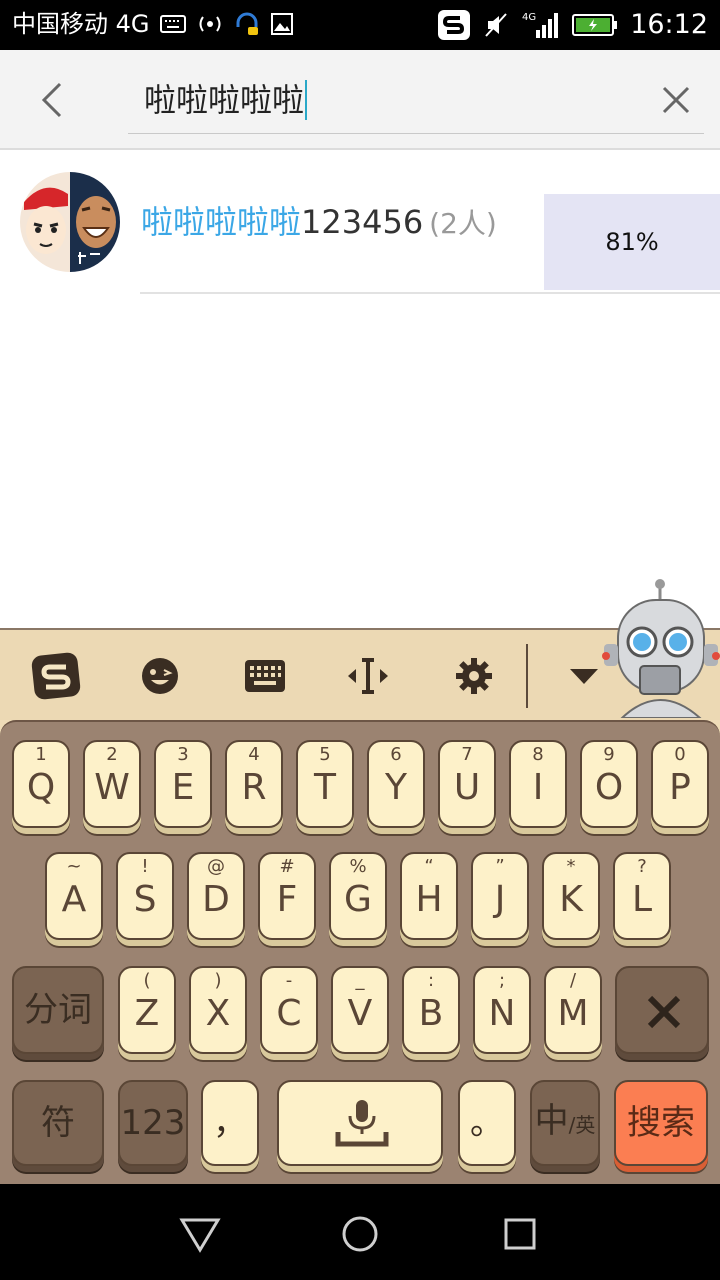  What do you see at coordinates (571, 866) in the screenshot?
I see `key-secondary: *` at bounding box center [571, 866].